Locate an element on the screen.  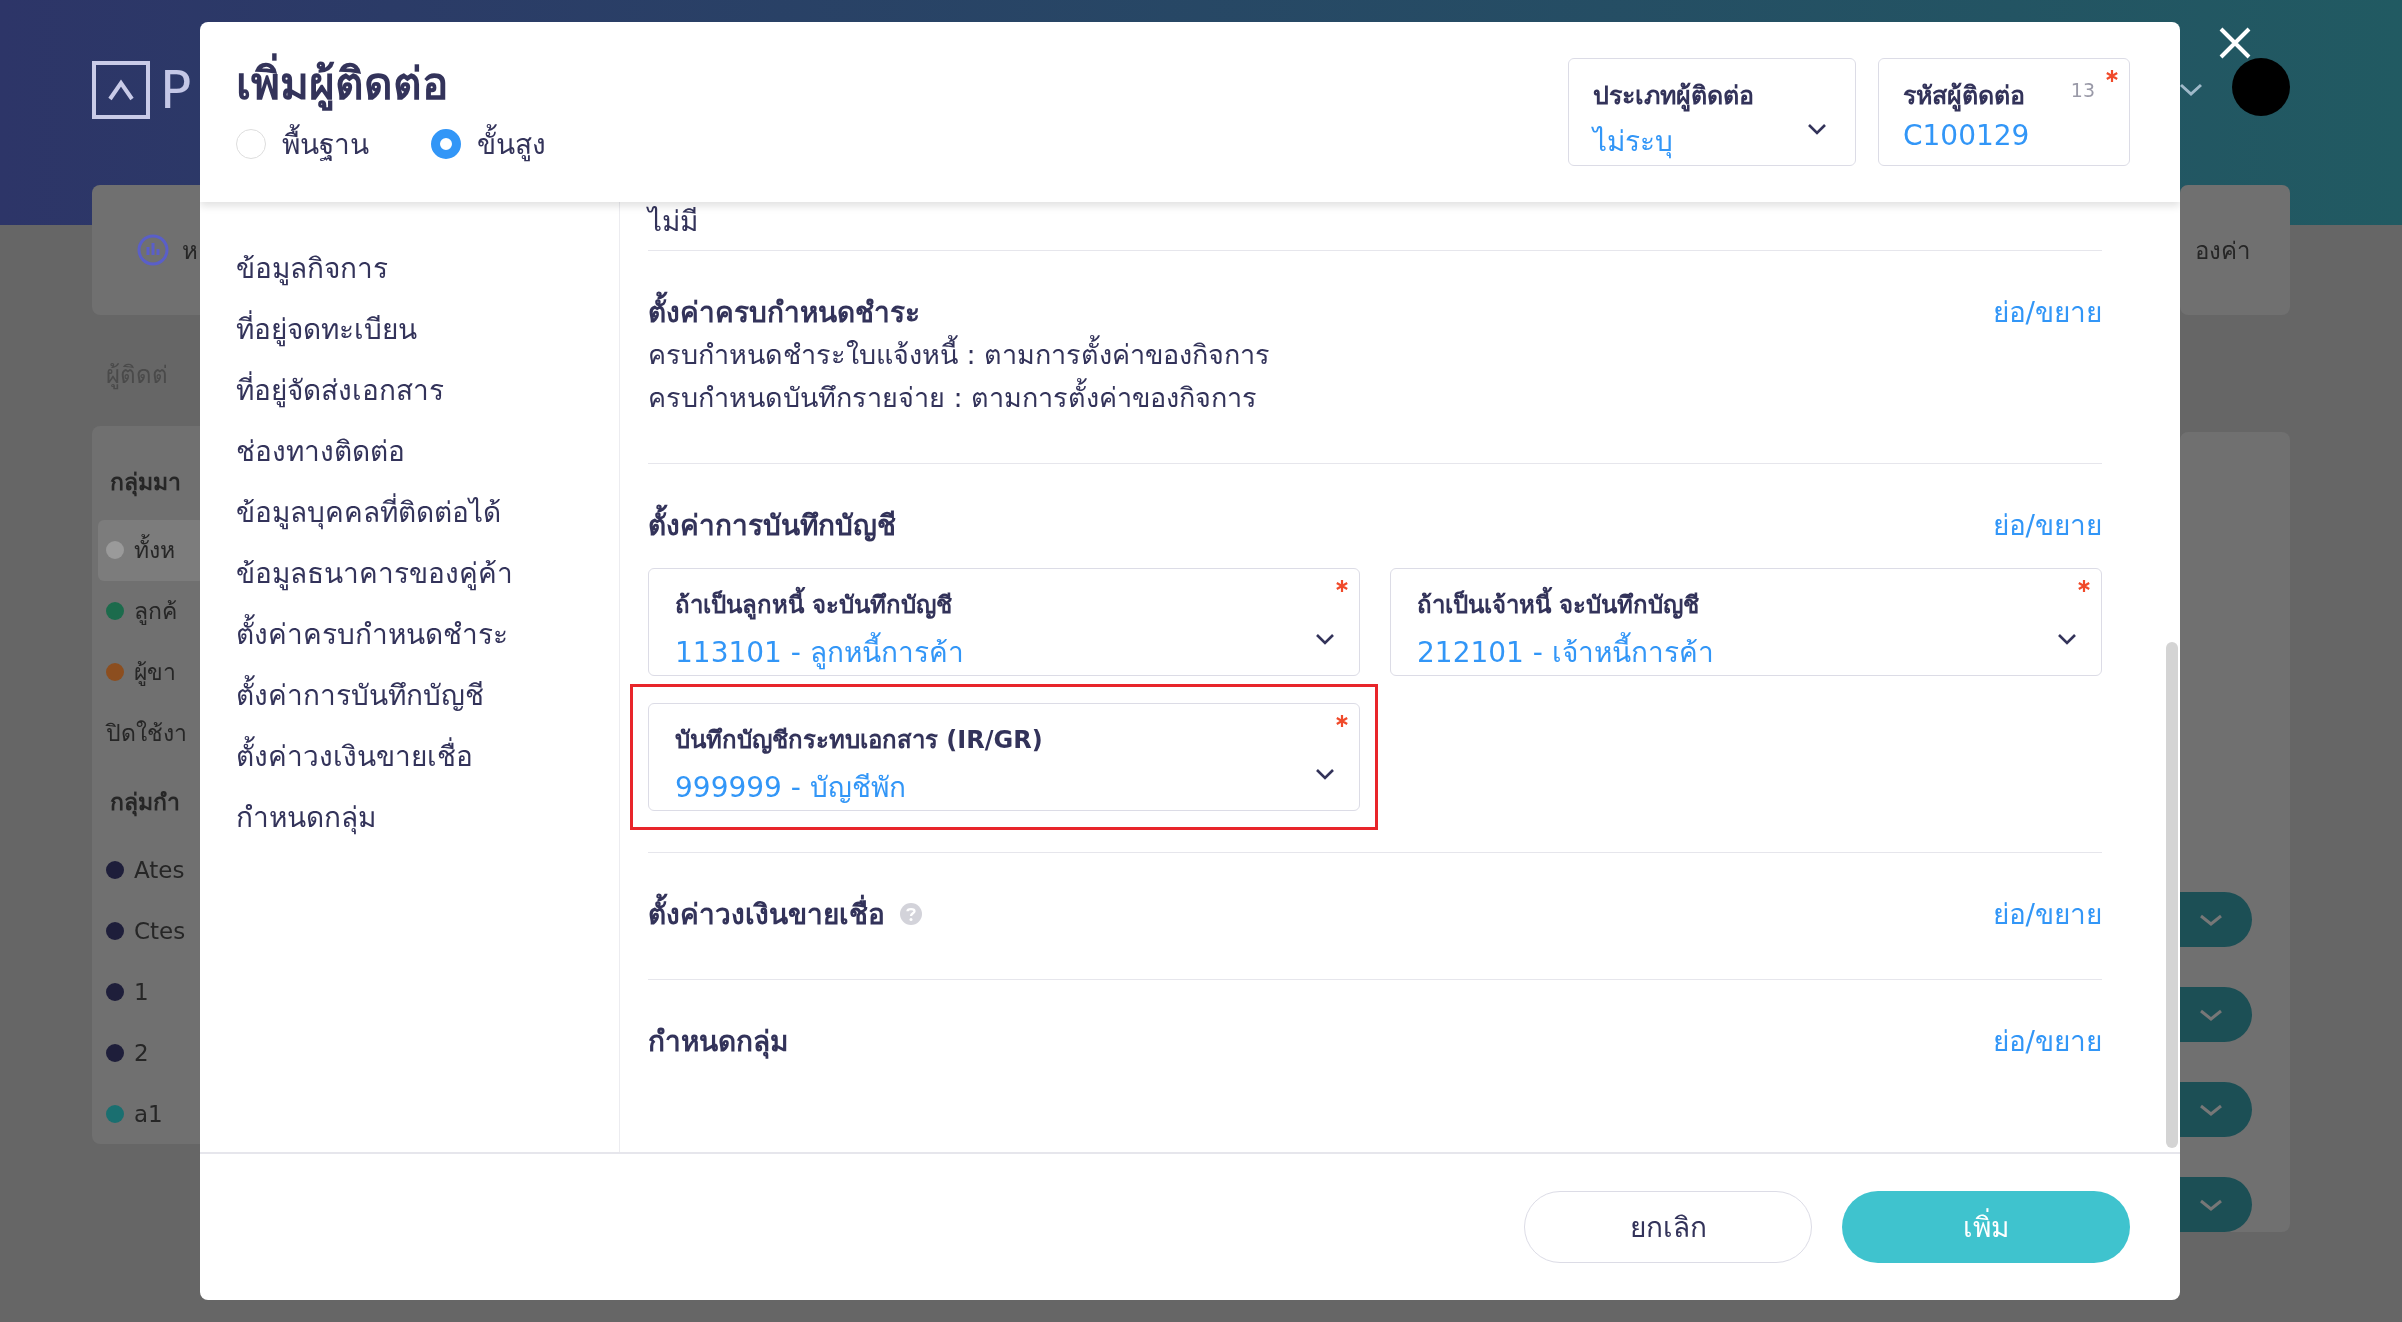
radio-option: ขั้นสูง is located at coordinates (488, 144).